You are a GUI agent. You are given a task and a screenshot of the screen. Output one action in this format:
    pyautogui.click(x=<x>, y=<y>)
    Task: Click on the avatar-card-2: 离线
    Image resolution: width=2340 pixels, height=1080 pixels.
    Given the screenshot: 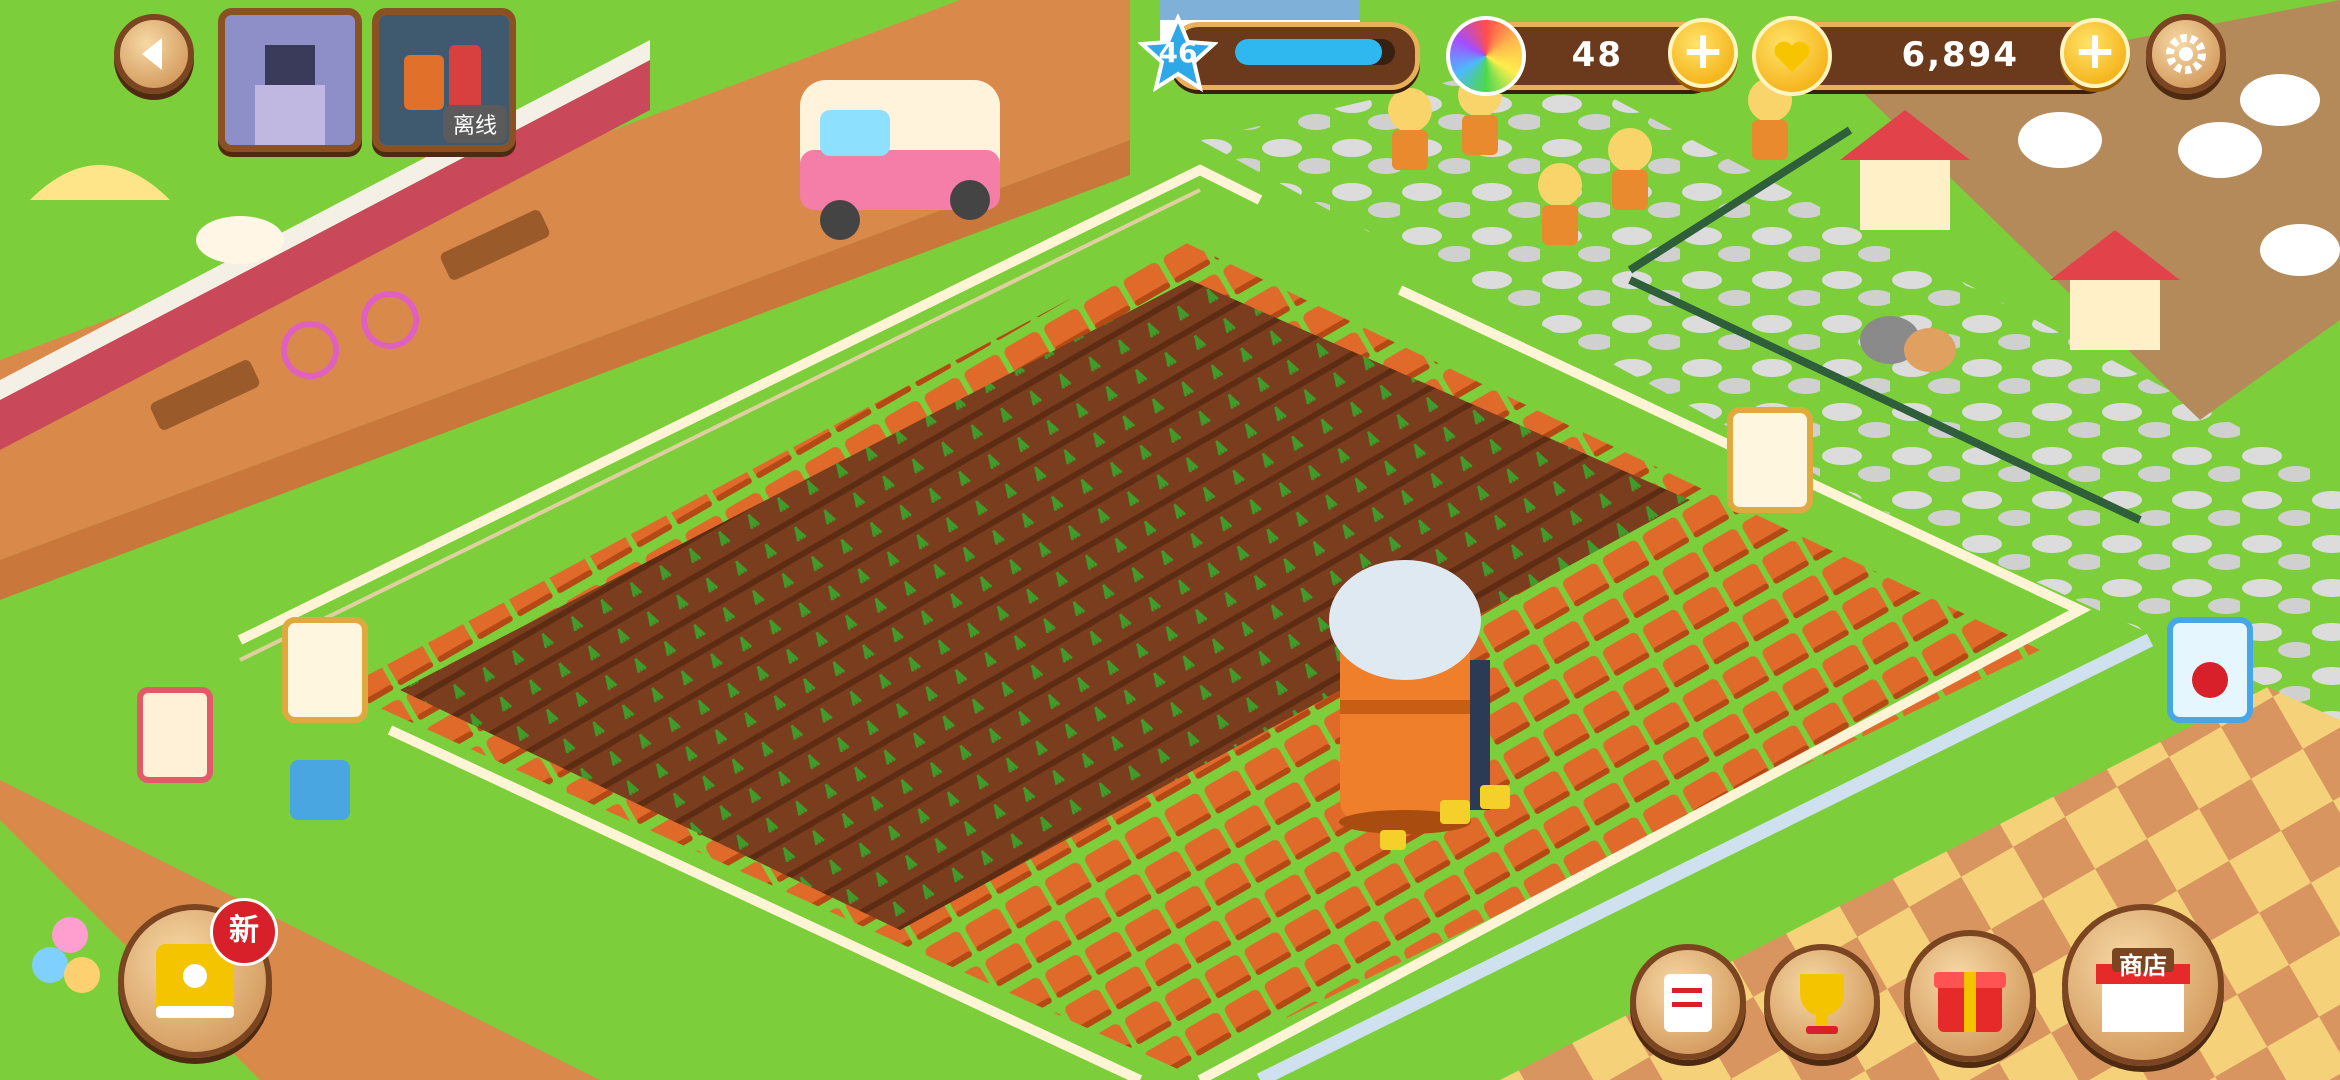 What is the action you would take?
    pyautogui.click(x=444, y=80)
    